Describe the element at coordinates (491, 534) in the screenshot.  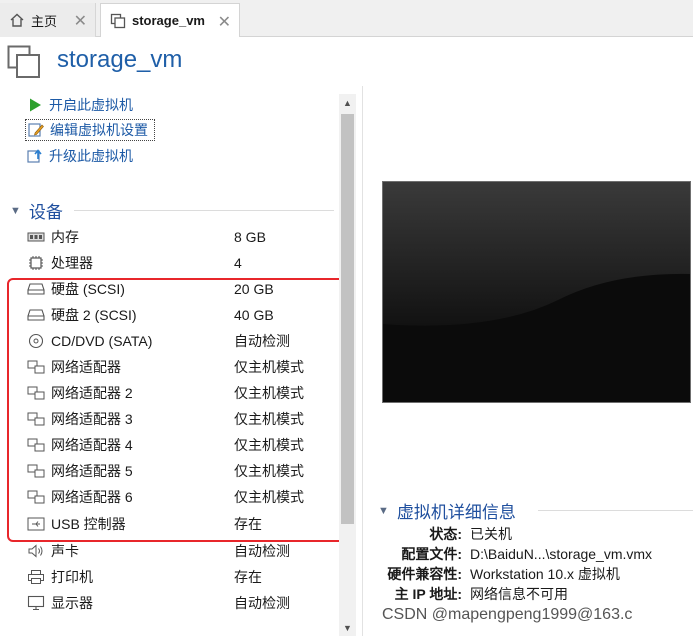
I see `detail-value: 已关机` at that location.